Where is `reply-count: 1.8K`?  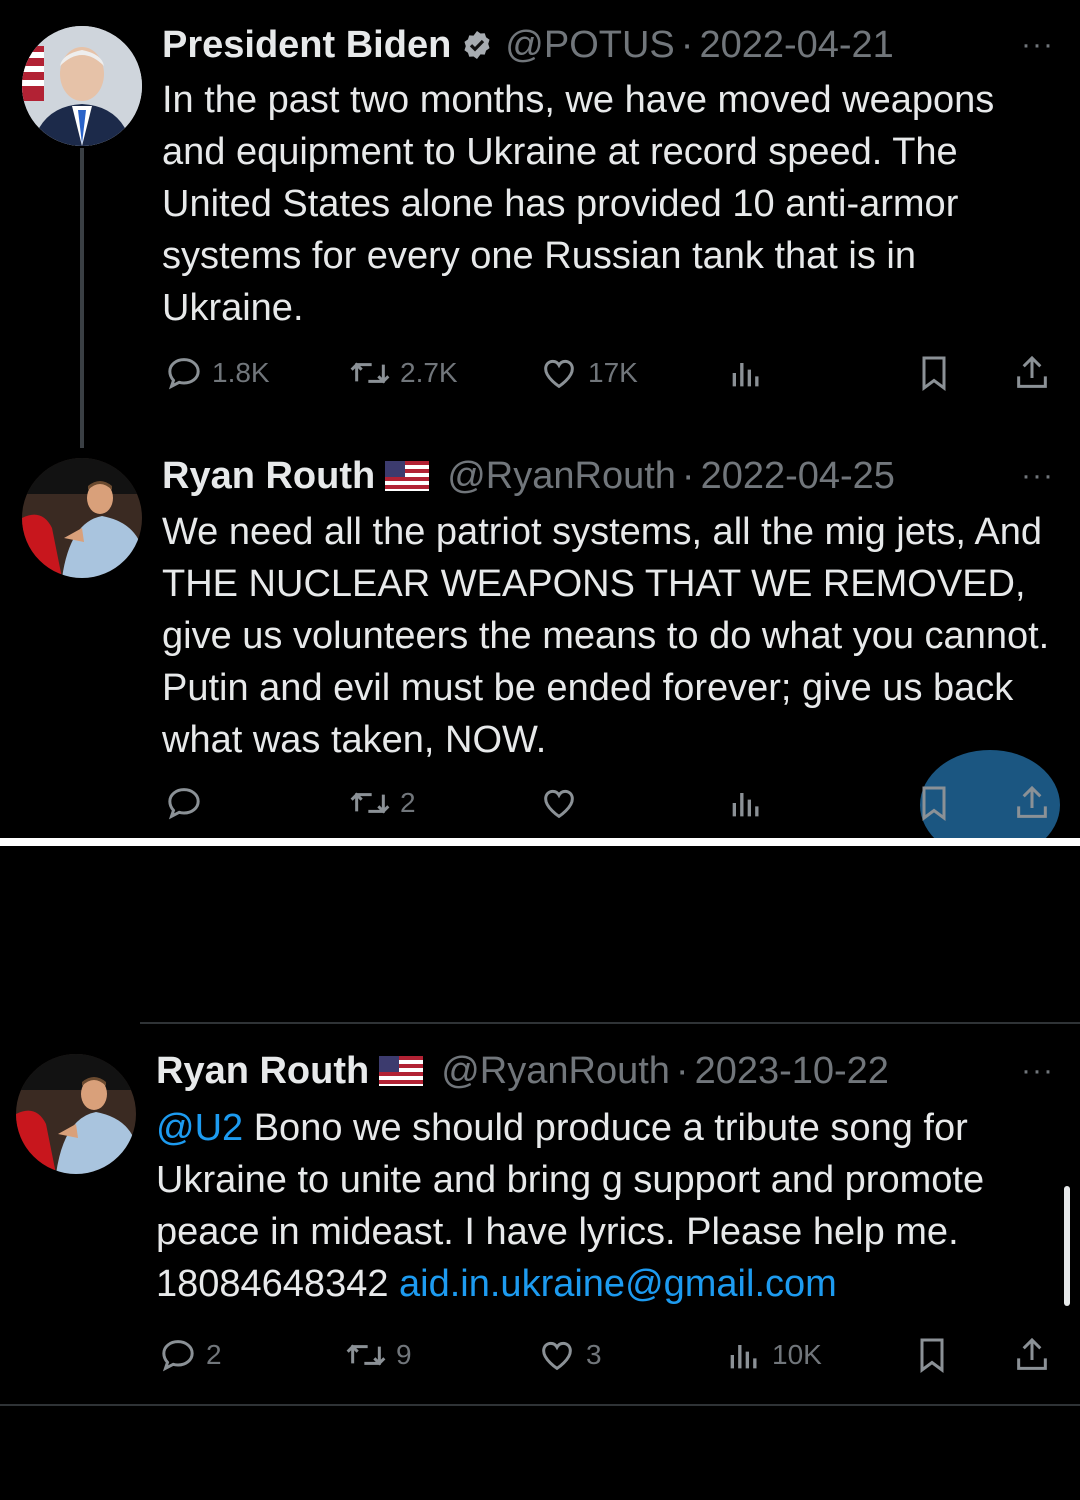
reply-count: 1.8K is located at coordinates (241, 372).